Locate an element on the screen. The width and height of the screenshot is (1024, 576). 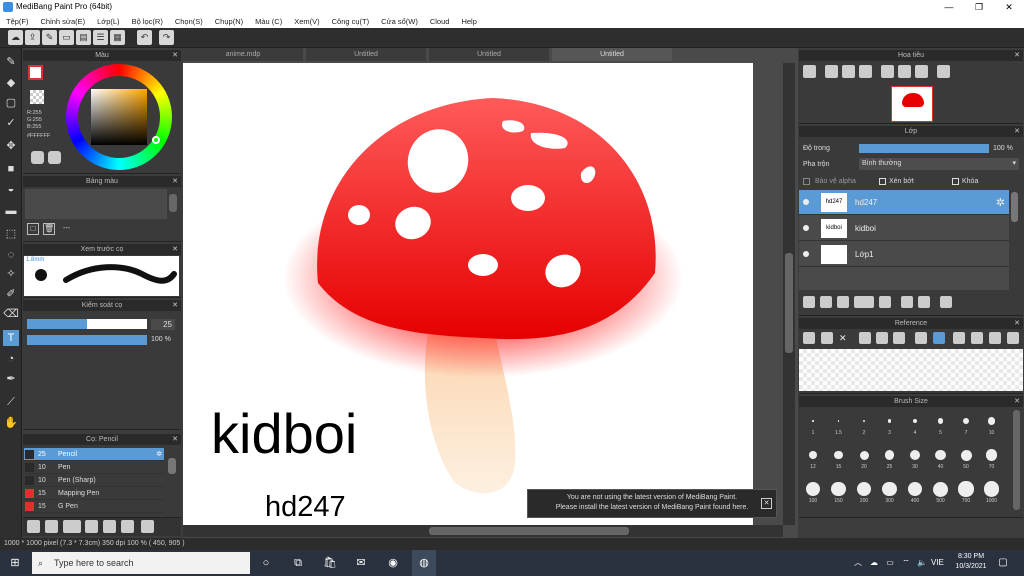
brush-size-option: 30 is located at coordinates (915, 458).